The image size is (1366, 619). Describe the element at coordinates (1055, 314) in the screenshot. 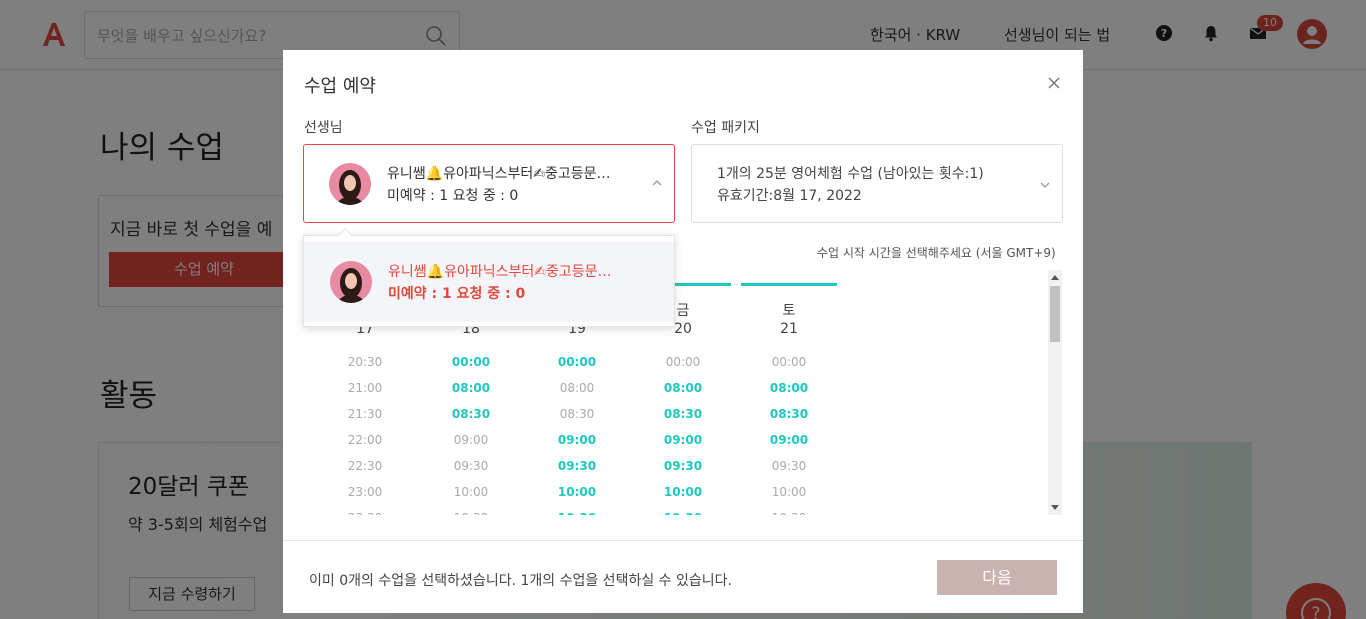

I see `scrollbar-thumb` at that location.